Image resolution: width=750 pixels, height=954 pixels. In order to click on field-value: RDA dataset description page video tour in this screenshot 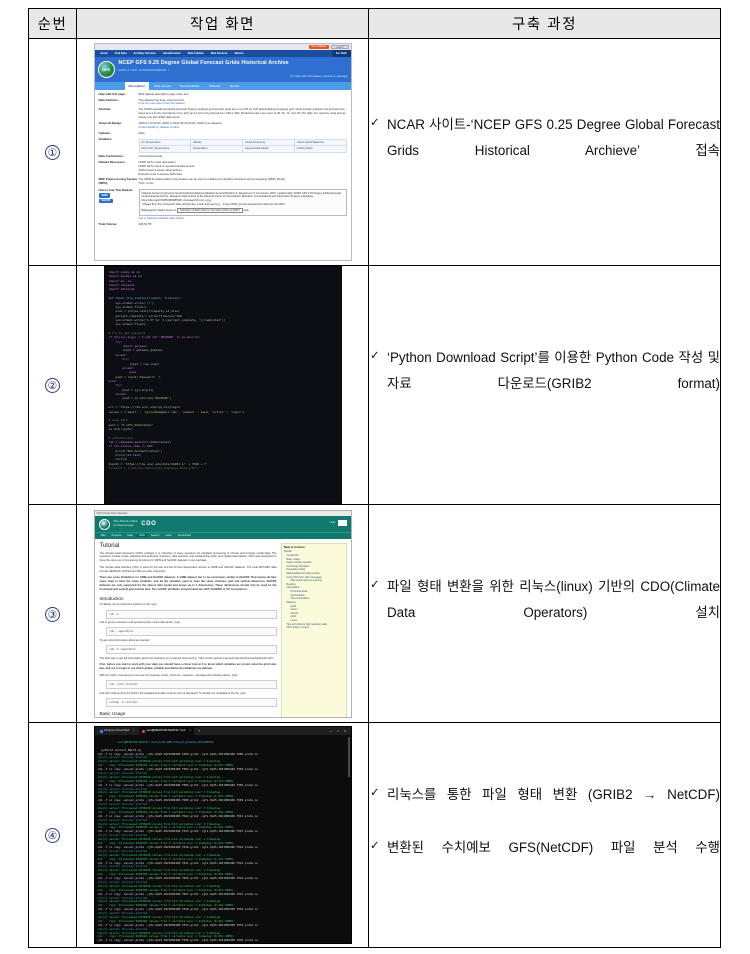, I will do `click(243, 94)`.